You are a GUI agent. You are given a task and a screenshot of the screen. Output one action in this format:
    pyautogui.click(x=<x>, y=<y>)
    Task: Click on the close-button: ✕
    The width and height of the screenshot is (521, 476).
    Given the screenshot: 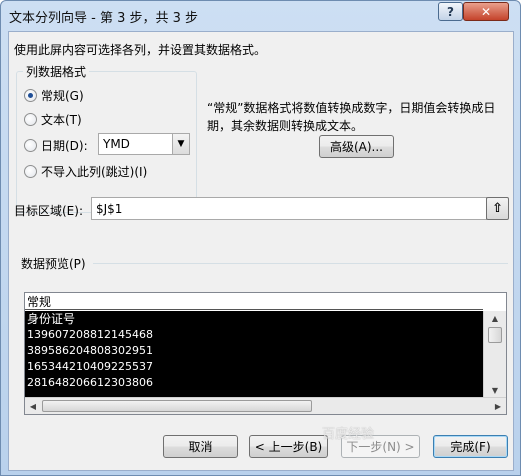 What is the action you would take?
    pyautogui.click(x=486, y=11)
    